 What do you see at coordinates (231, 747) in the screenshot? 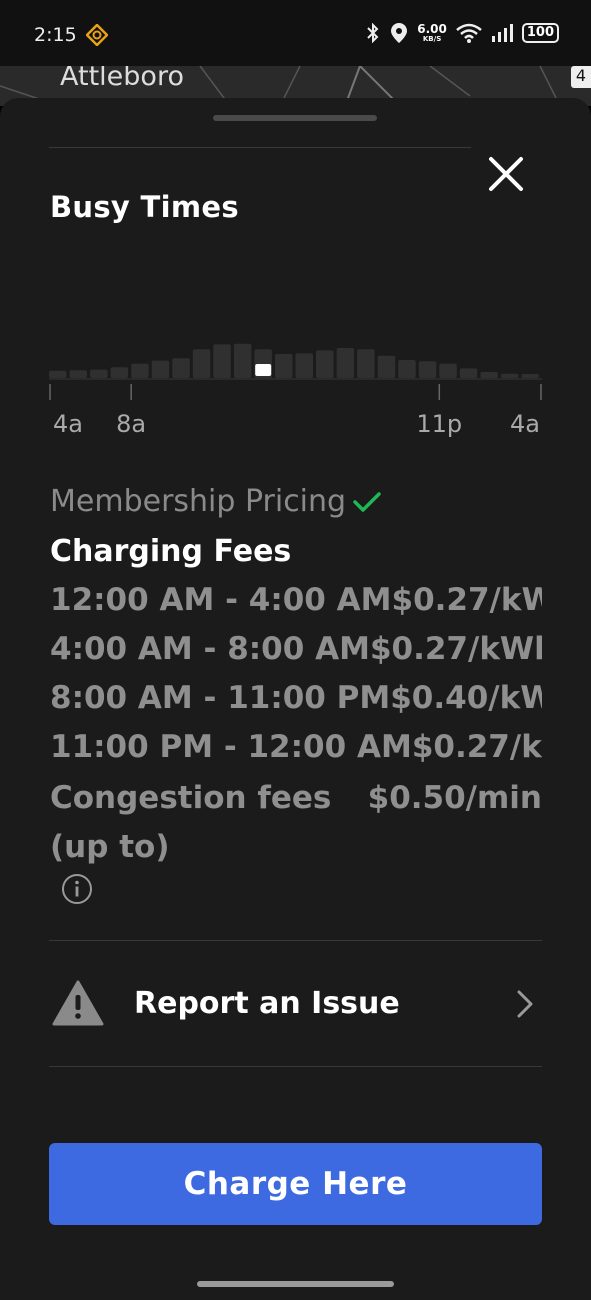
I see `fee-time: 11:00 PM - 12:00 AM` at bounding box center [231, 747].